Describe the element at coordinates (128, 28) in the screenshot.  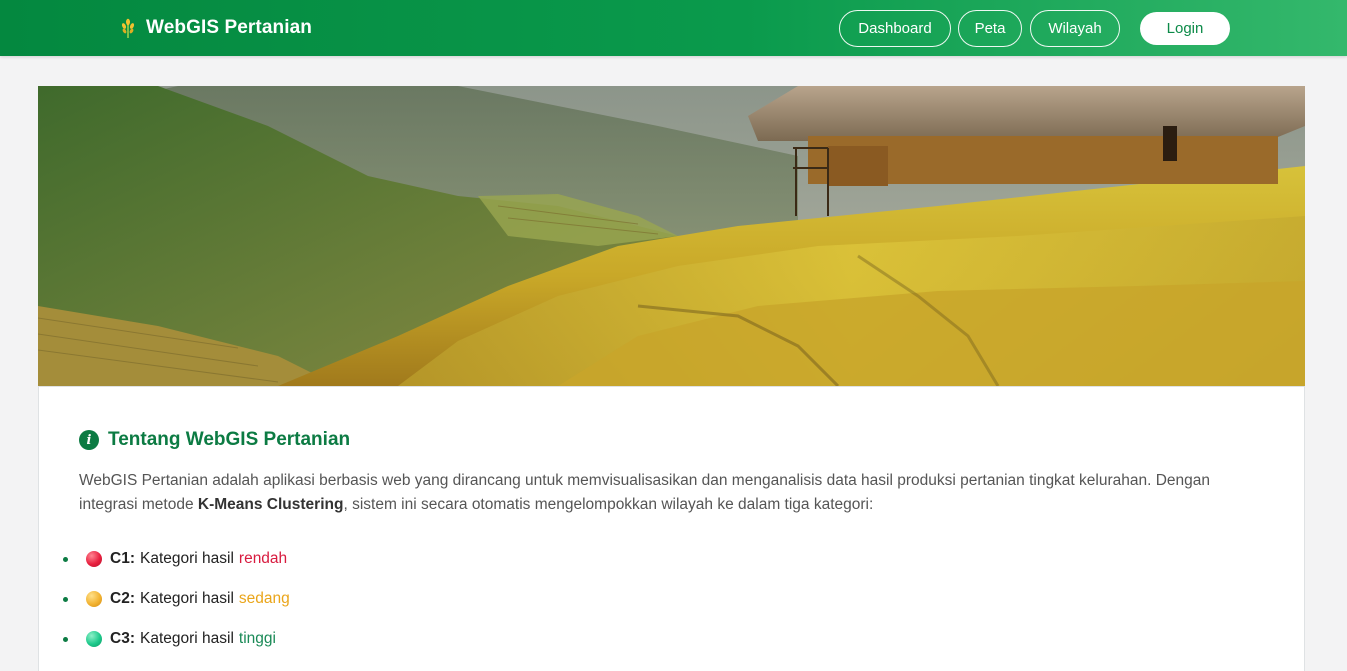
I see `rice-plant-icon` at that location.